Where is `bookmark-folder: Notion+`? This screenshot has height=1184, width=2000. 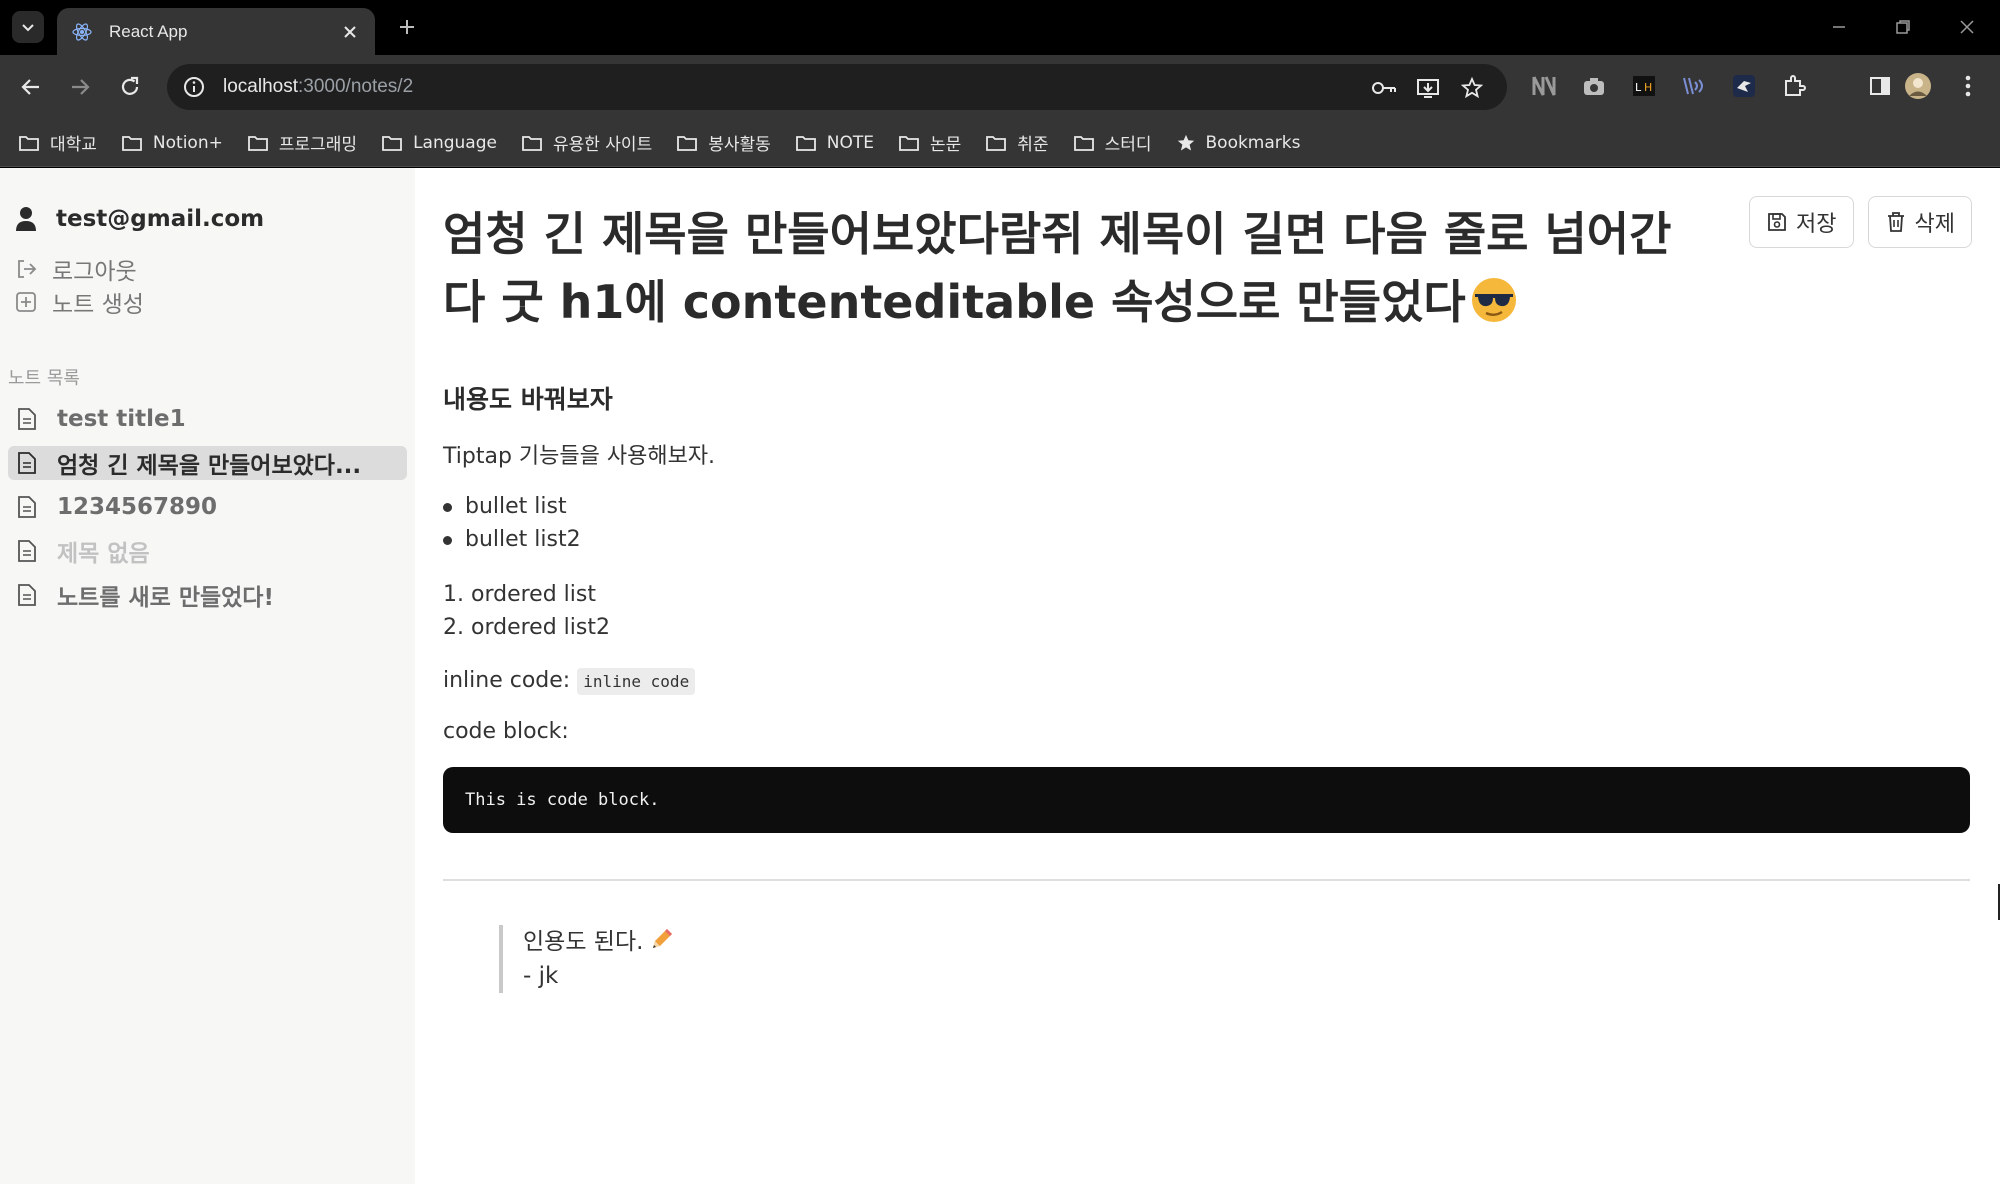 bookmark-folder: Notion+ is located at coordinates (172, 143).